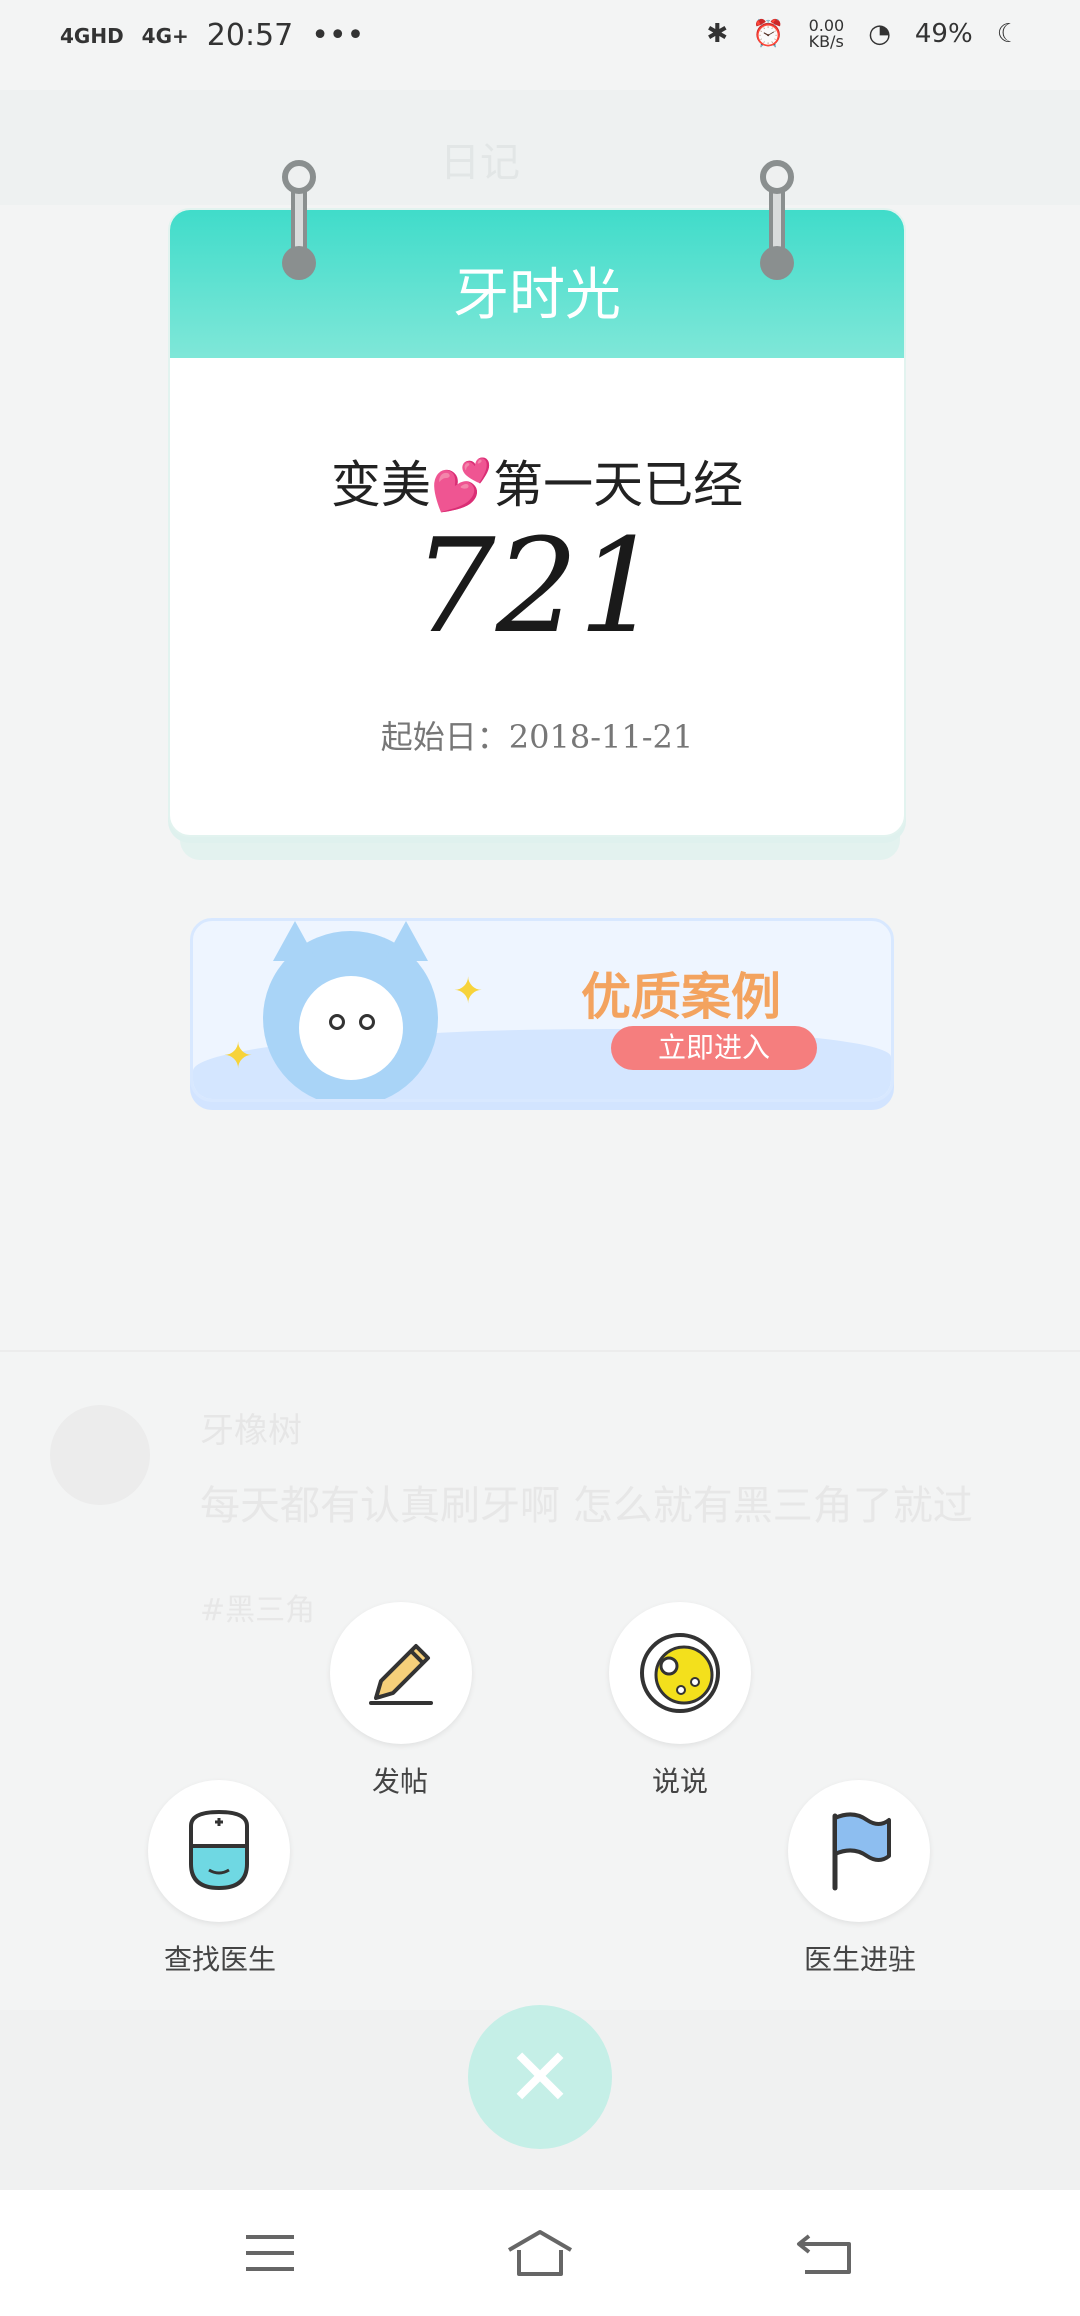 The height and width of the screenshot is (2316, 1080). I want to click on menu-nav-button, so click(270, 2253).